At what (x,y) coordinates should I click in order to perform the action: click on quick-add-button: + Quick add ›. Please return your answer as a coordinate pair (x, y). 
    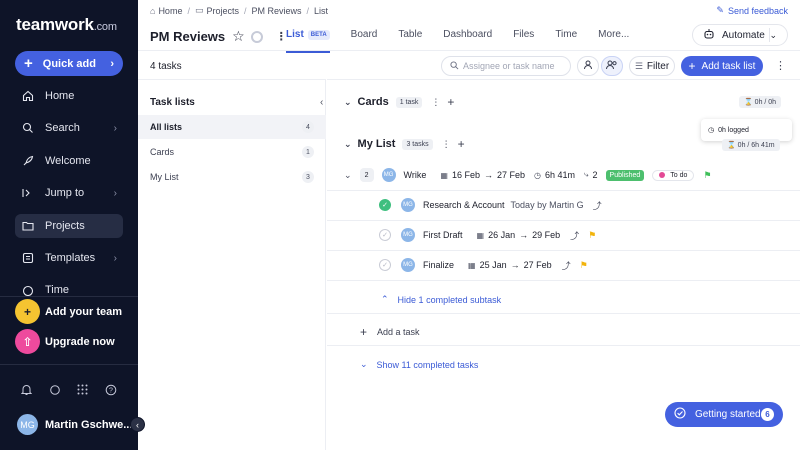
    Looking at the image, I should click on (69, 63).